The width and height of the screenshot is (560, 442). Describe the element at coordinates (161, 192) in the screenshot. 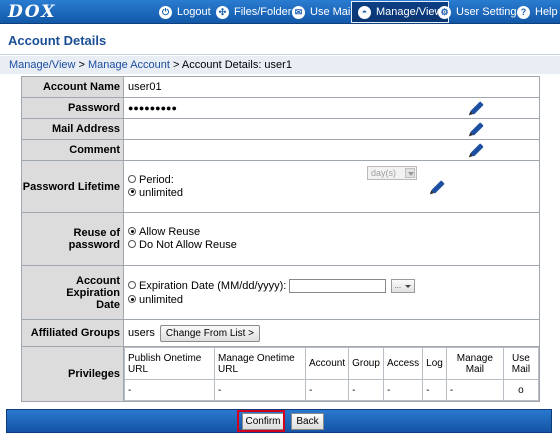

I see `lifetime-unlimited-label: unlimited` at that location.